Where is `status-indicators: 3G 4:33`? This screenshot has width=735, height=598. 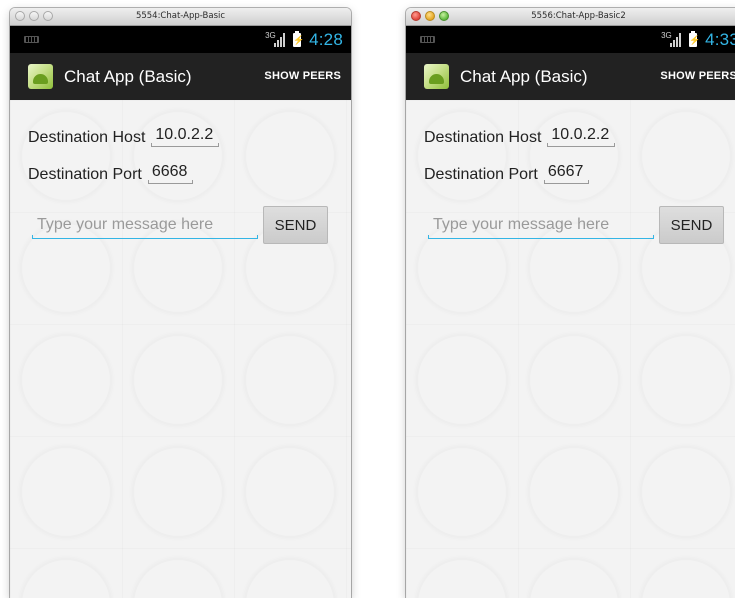
status-indicators: 3G 4:33 is located at coordinates (698, 39).